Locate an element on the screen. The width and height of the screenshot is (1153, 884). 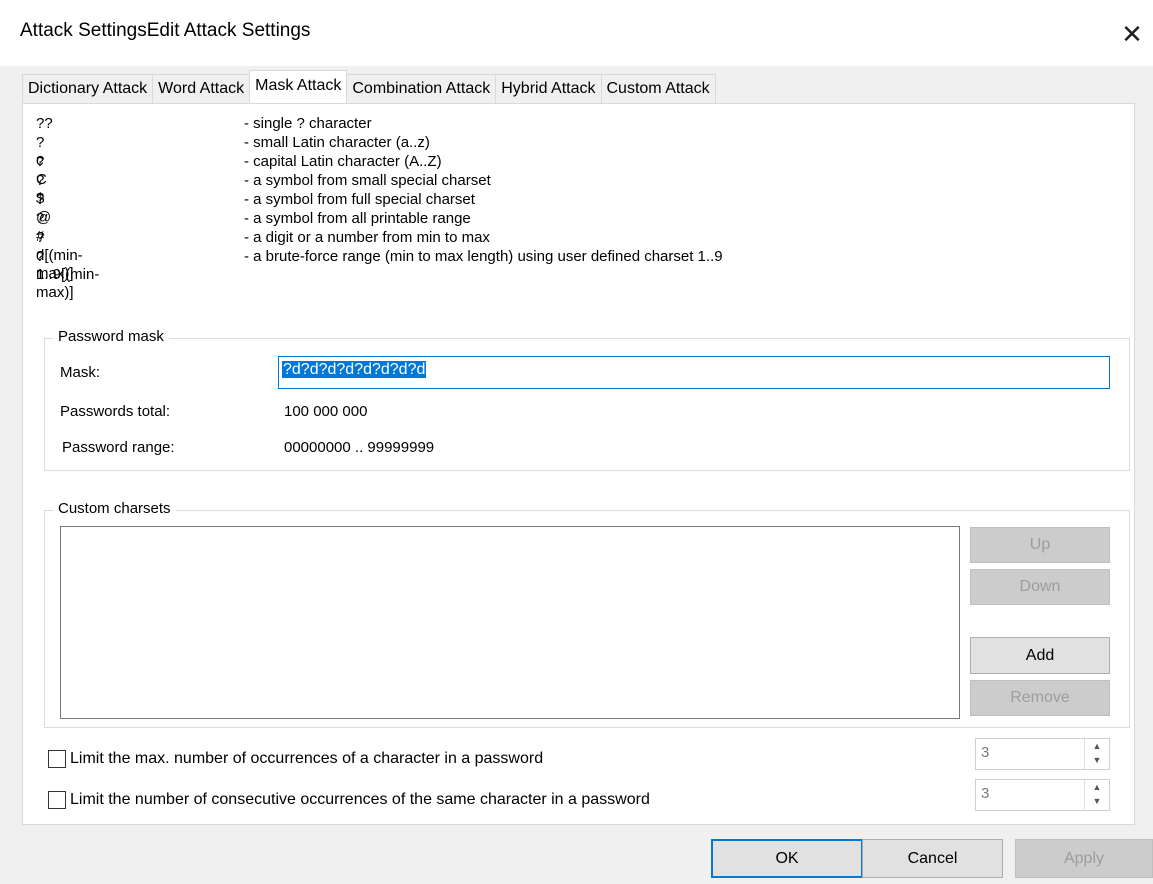
custom-charsets-group-title: Custom charsets is located at coordinates (114, 508).